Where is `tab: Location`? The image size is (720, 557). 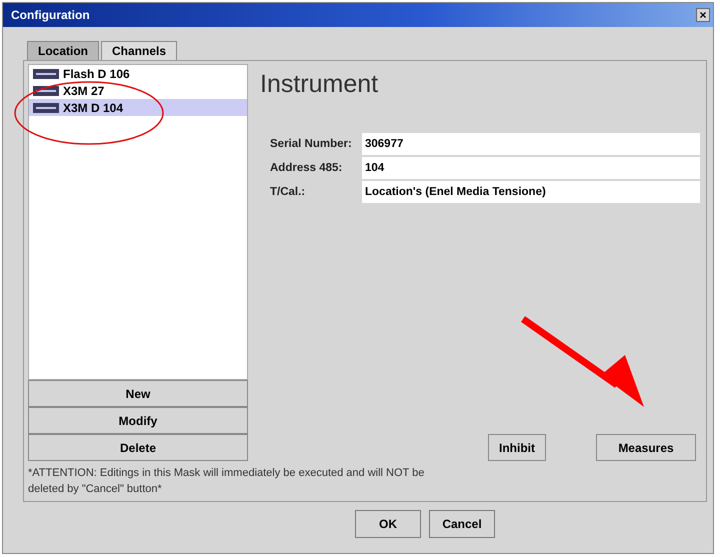 tab: Location is located at coordinates (63, 50).